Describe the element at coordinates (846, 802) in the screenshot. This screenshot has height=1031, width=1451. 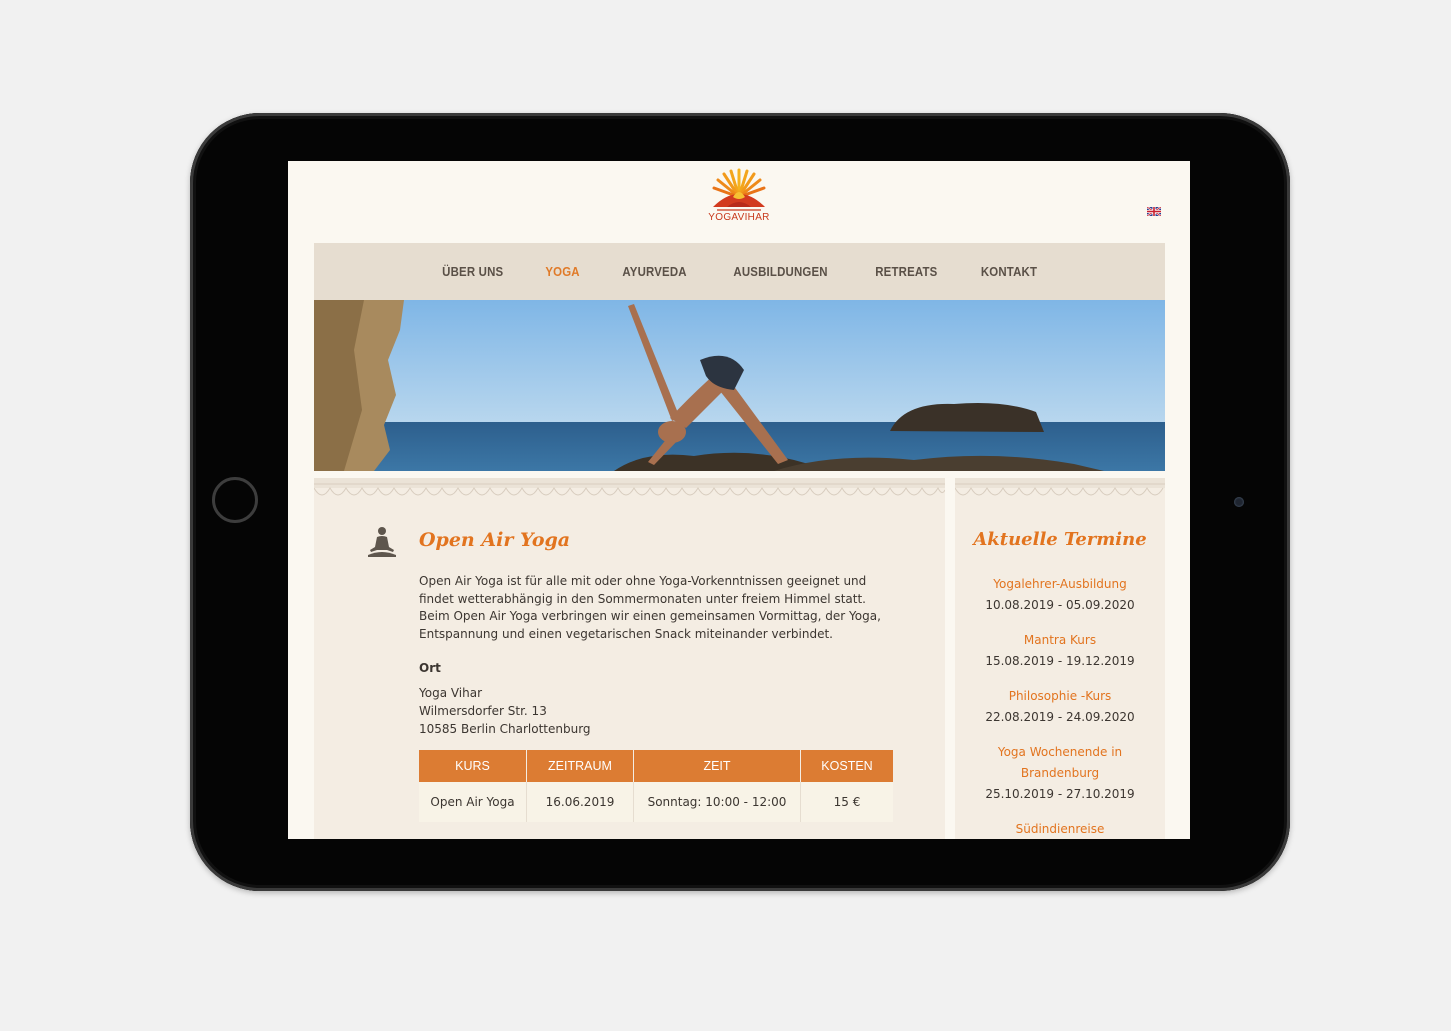
I see `table-cell-kosten: 15 €` at that location.